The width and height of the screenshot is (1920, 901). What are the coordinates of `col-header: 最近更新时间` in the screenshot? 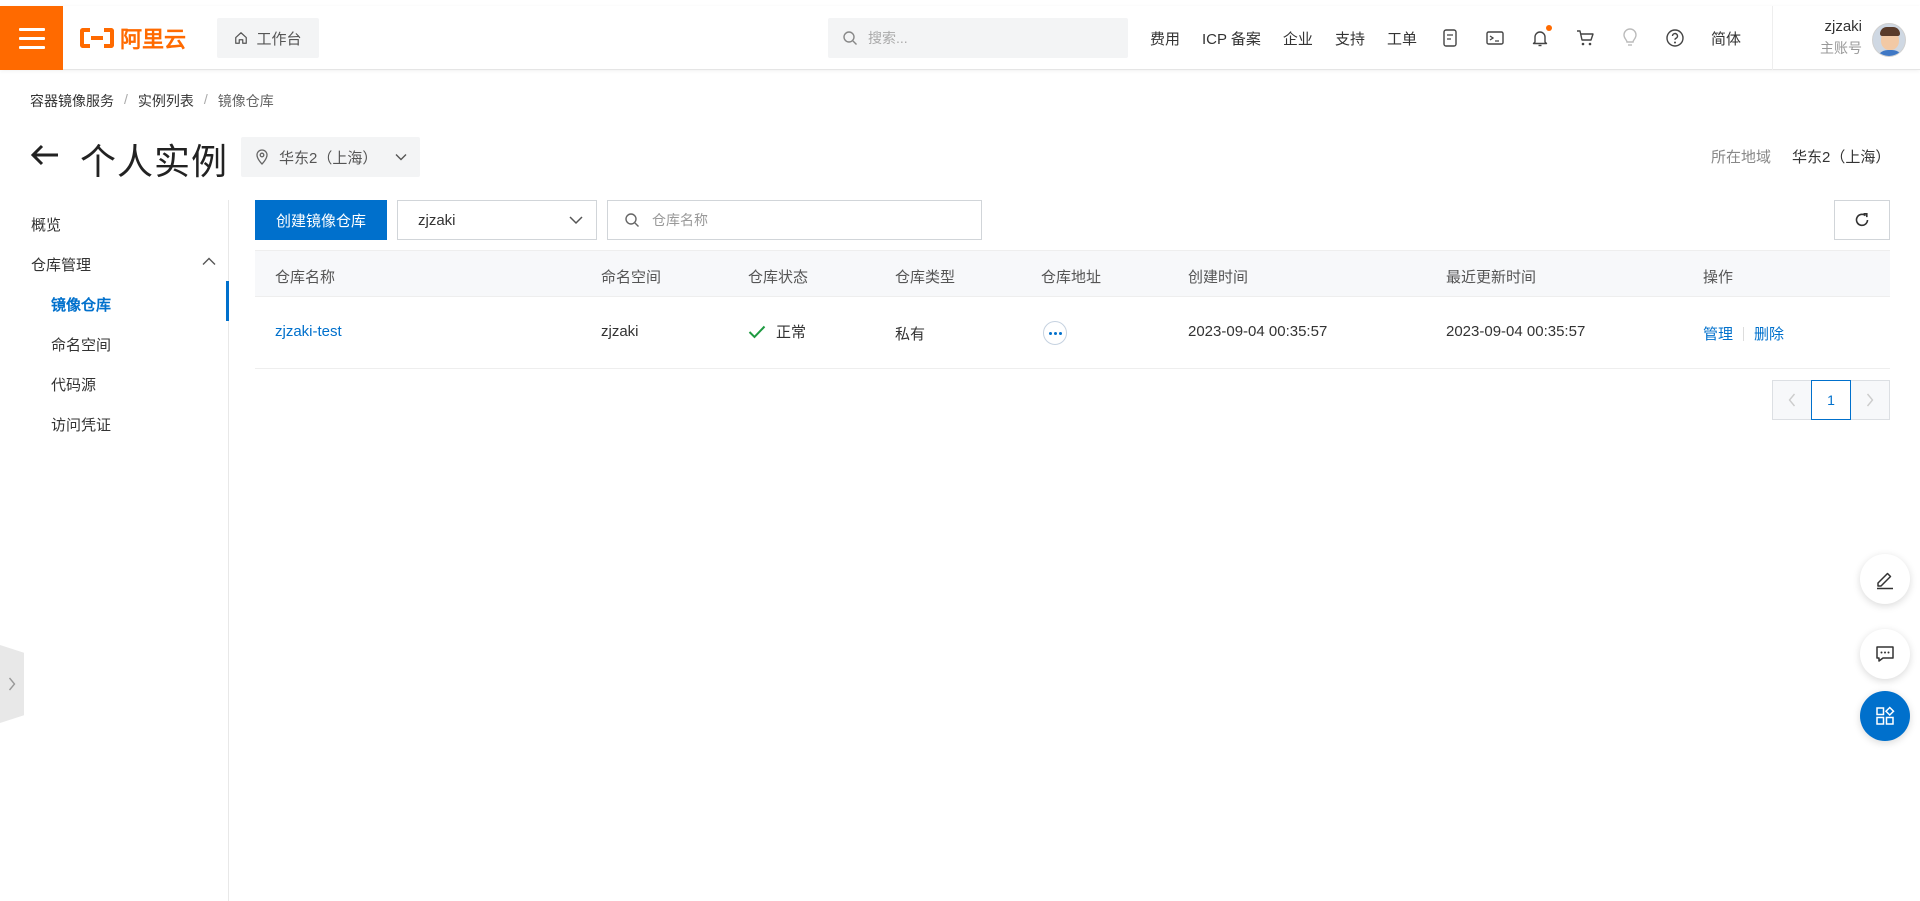 It's located at (1491, 277).